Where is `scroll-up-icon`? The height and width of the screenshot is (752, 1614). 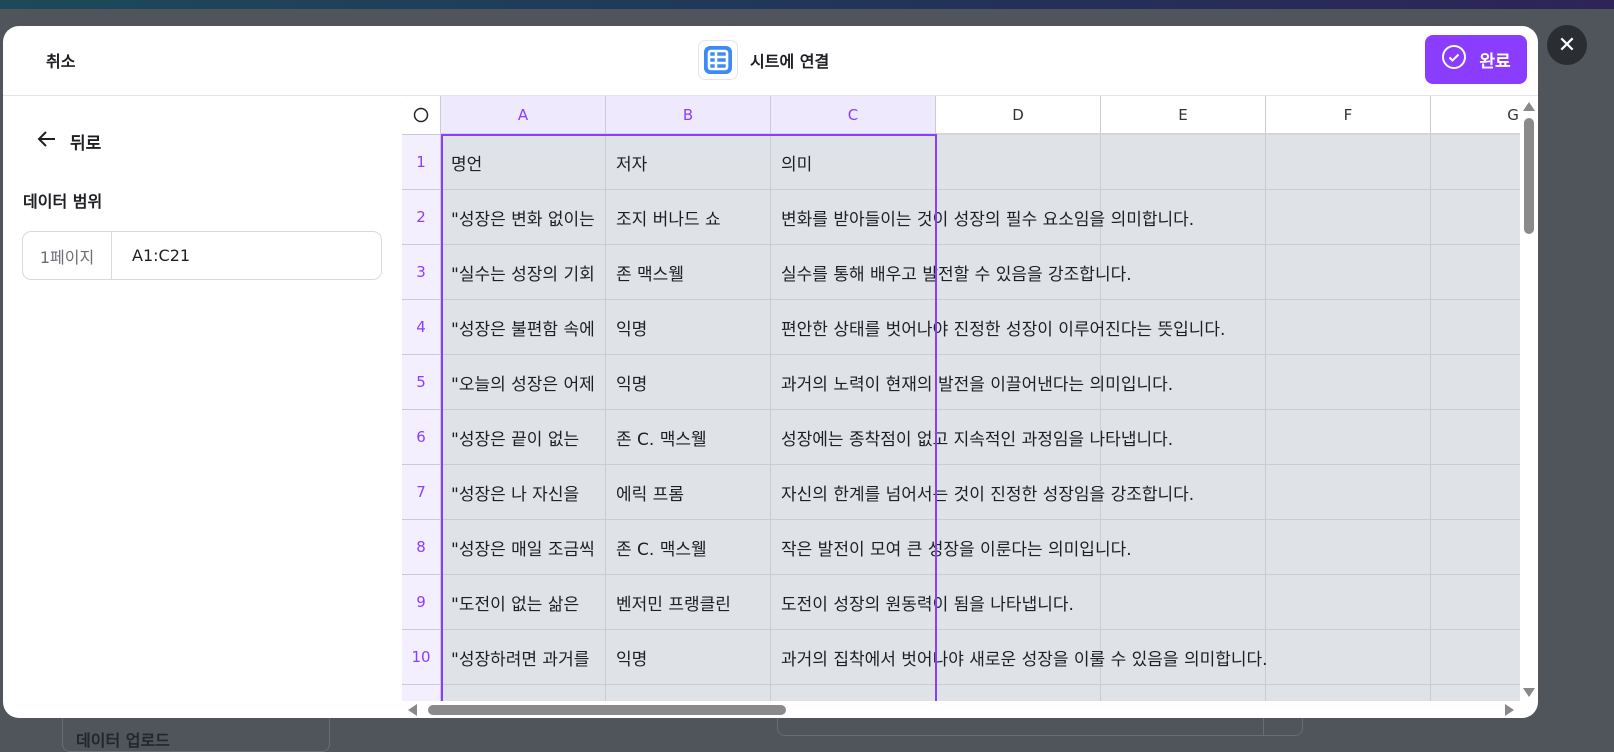 scroll-up-icon is located at coordinates (1529, 106).